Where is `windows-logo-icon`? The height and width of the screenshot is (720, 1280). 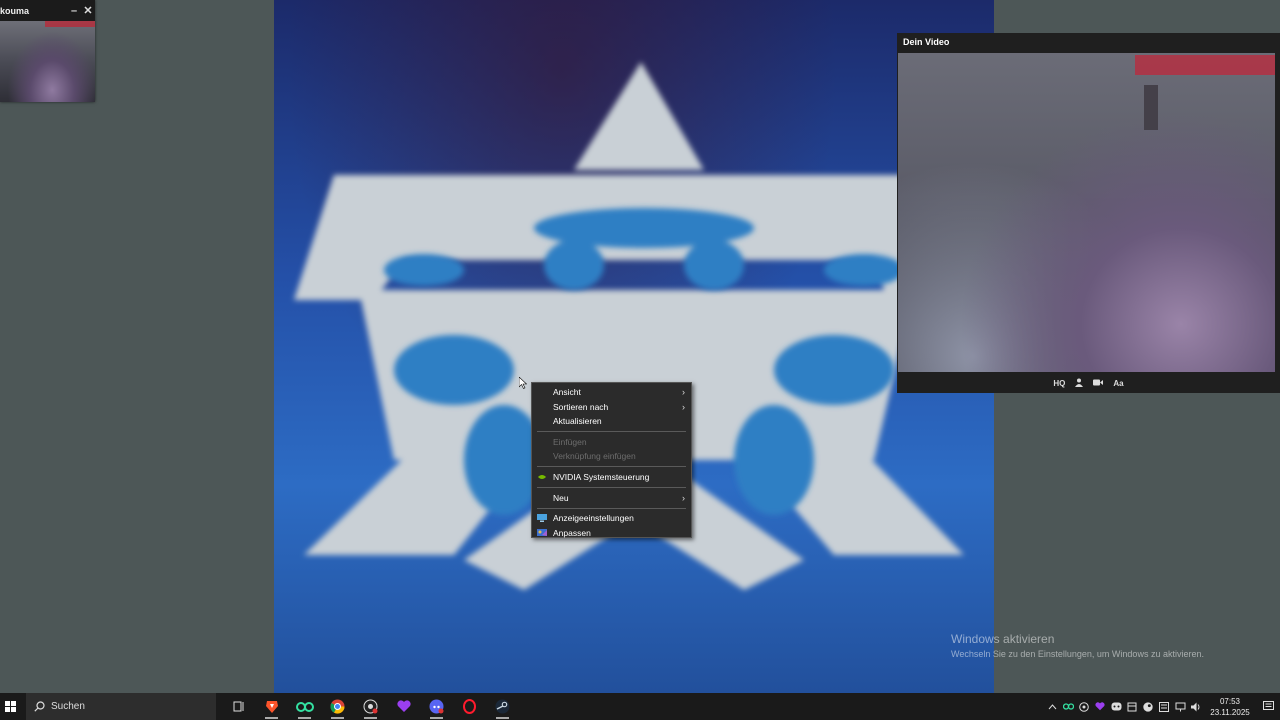 windows-logo-icon is located at coordinates (10, 706).